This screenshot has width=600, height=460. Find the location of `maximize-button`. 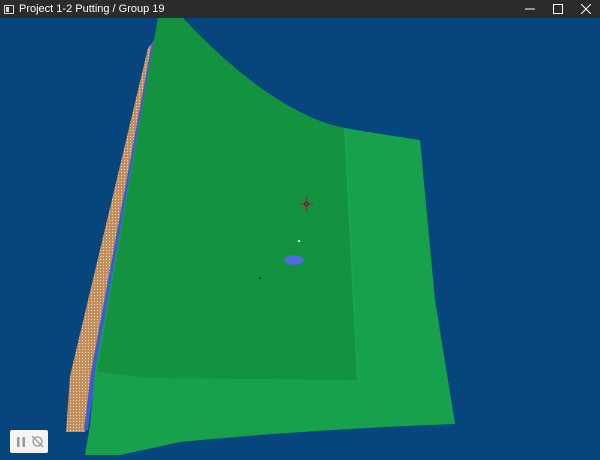

maximize-button is located at coordinates (558, 9).